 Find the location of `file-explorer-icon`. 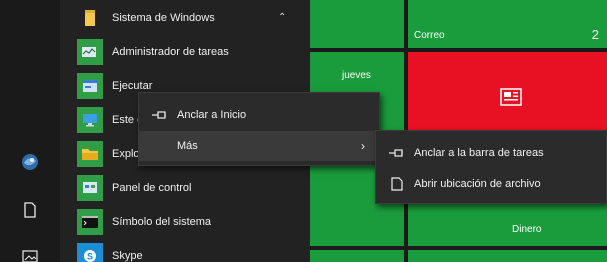

file-explorer-icon is located at coordinates (90, 154).